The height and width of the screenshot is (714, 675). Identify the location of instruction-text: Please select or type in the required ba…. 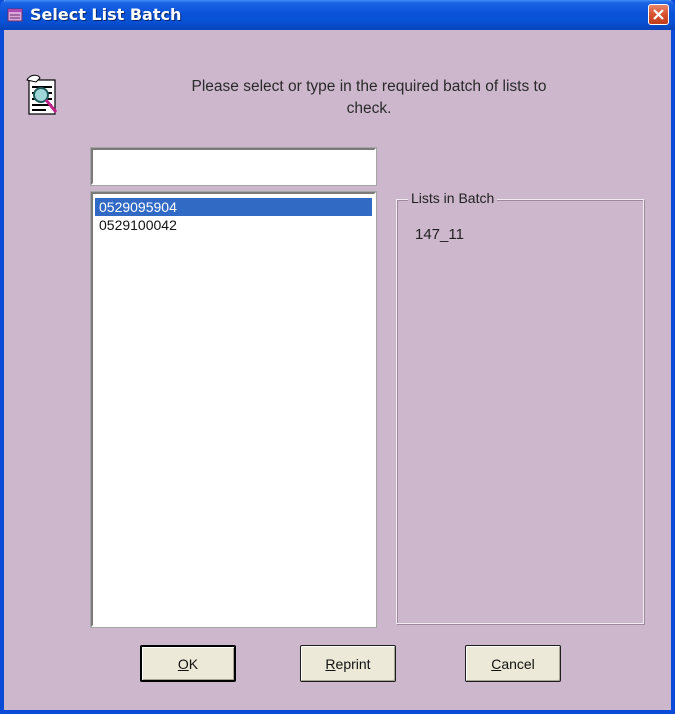
(369, 98).